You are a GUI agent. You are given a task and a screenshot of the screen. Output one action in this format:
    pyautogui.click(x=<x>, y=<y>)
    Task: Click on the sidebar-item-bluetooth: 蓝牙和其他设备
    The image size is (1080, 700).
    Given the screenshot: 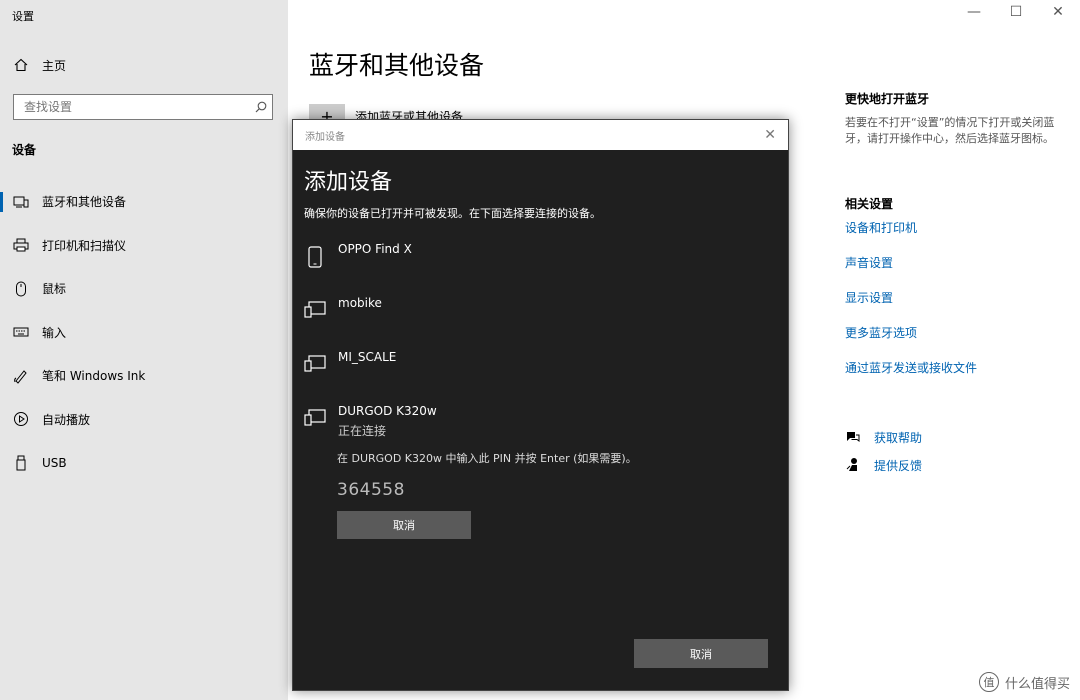 What is the action you would take?
    pyautogui.click(x=144, y=202)
    